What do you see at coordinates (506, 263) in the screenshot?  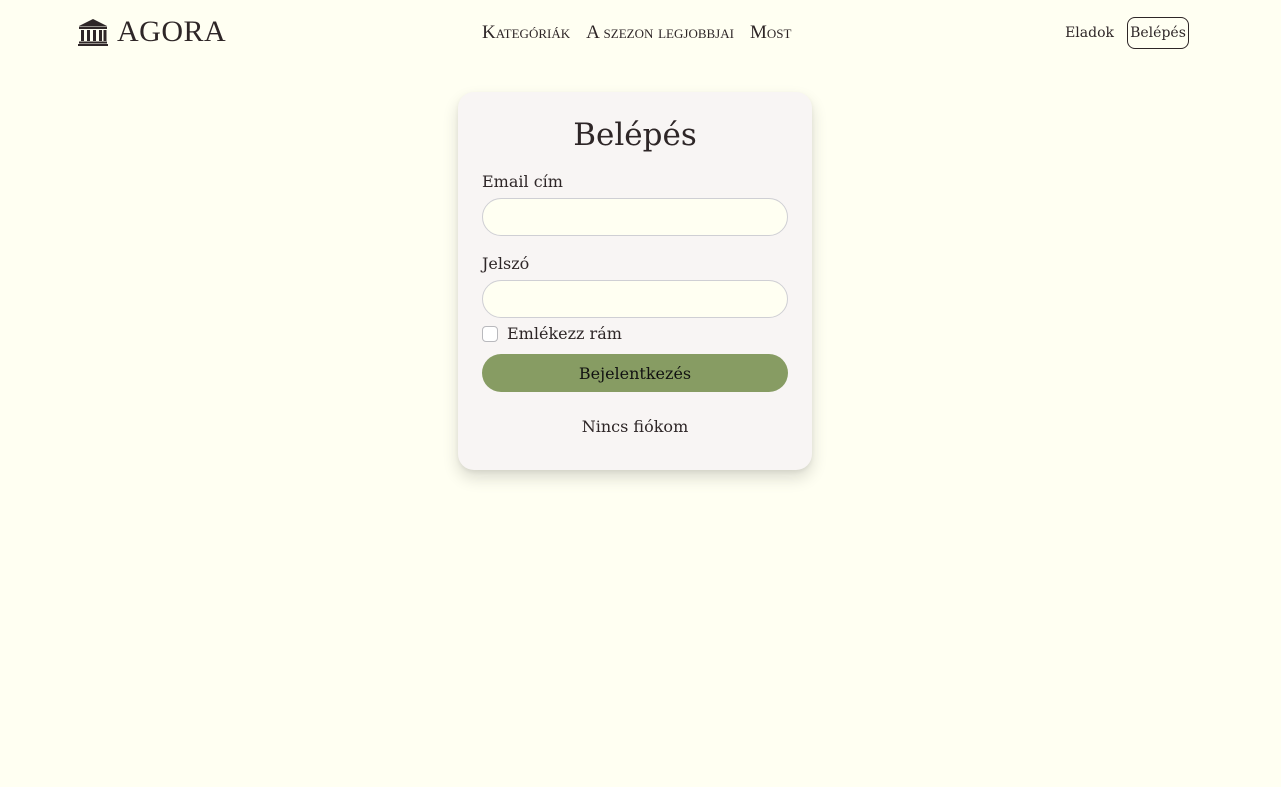 I see `password-label: Jelszó` at bounding box center [506, 263].